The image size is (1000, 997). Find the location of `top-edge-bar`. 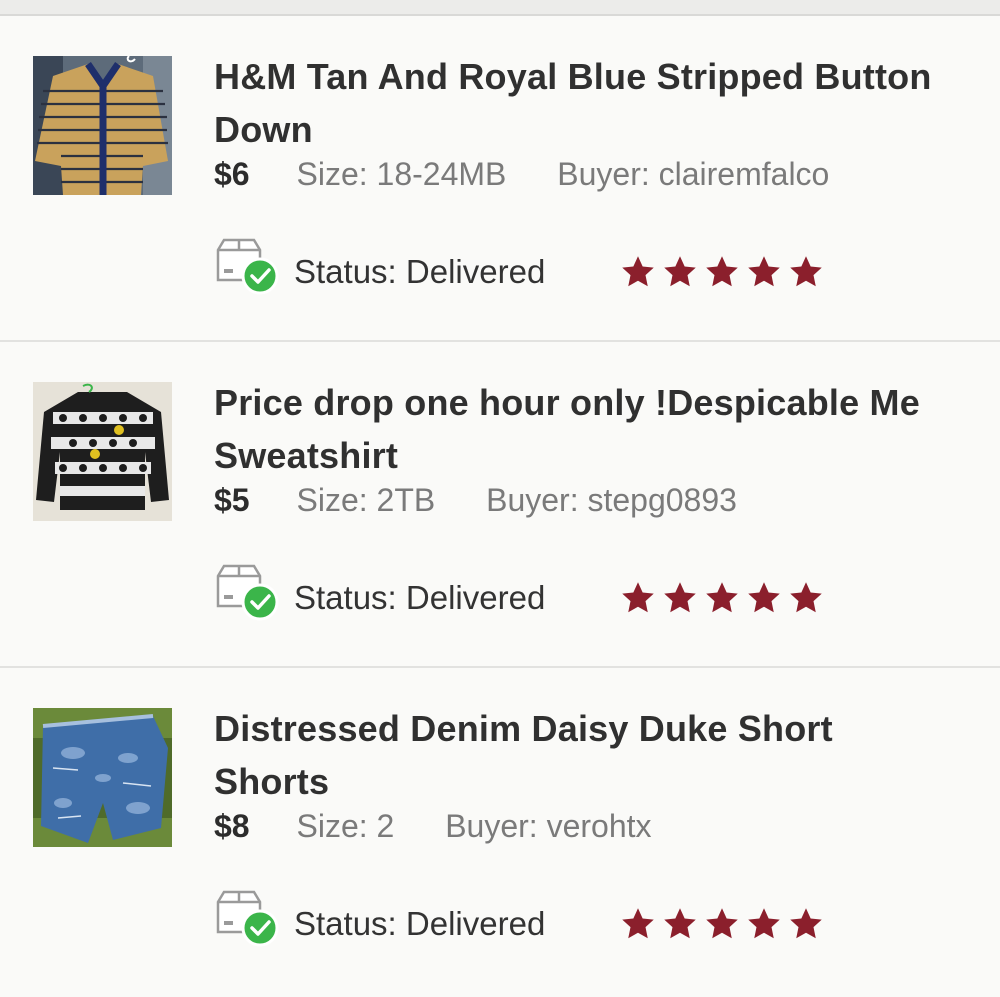

top-edge-bar is located at coordinates (500, 8).